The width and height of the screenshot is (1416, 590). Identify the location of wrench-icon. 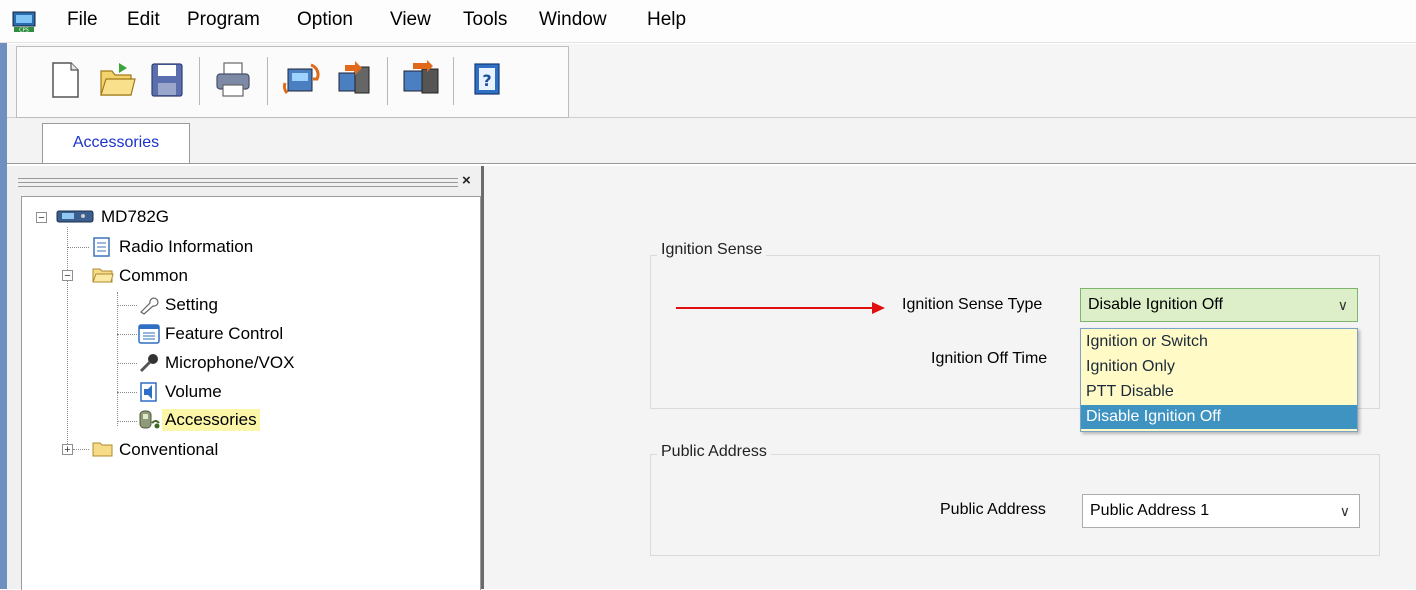
(149, 306).